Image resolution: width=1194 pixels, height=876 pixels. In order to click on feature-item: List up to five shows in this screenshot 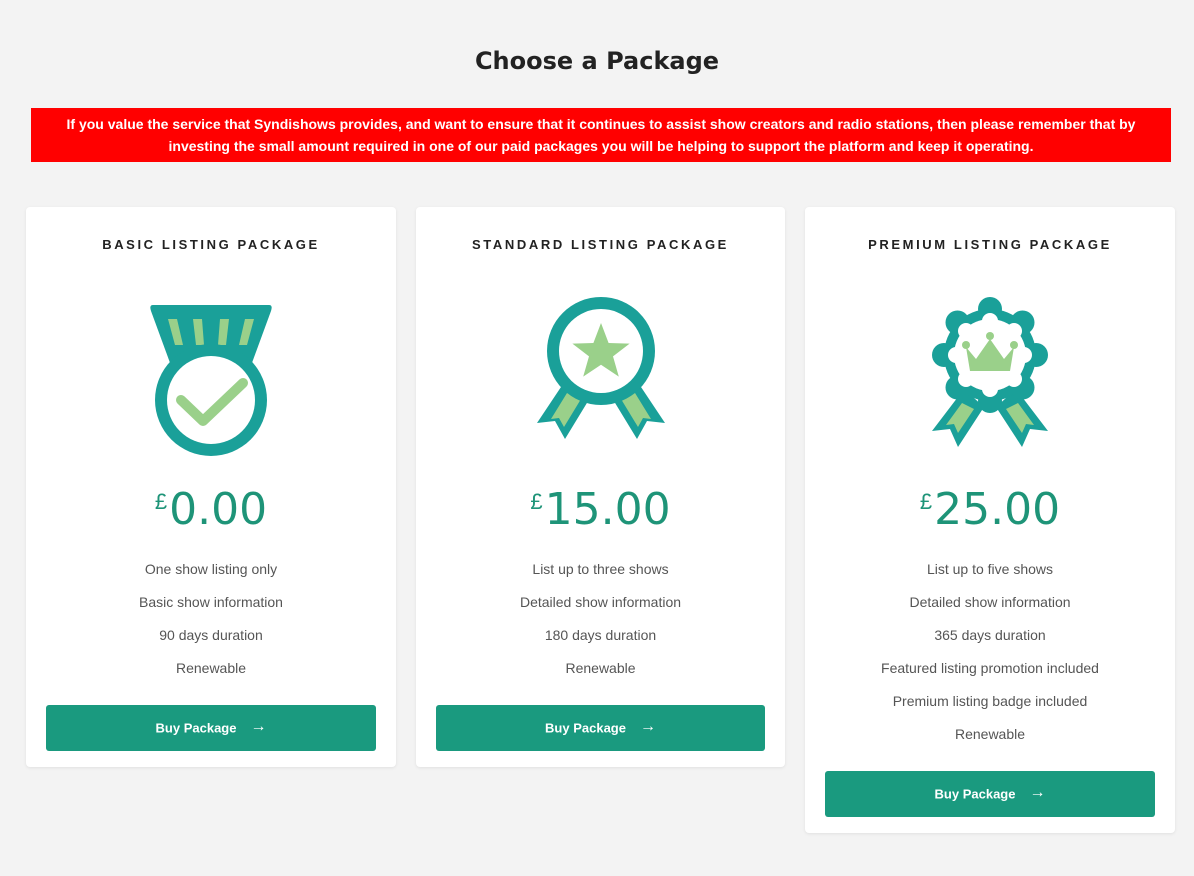, I will do `click(990, 569)`.